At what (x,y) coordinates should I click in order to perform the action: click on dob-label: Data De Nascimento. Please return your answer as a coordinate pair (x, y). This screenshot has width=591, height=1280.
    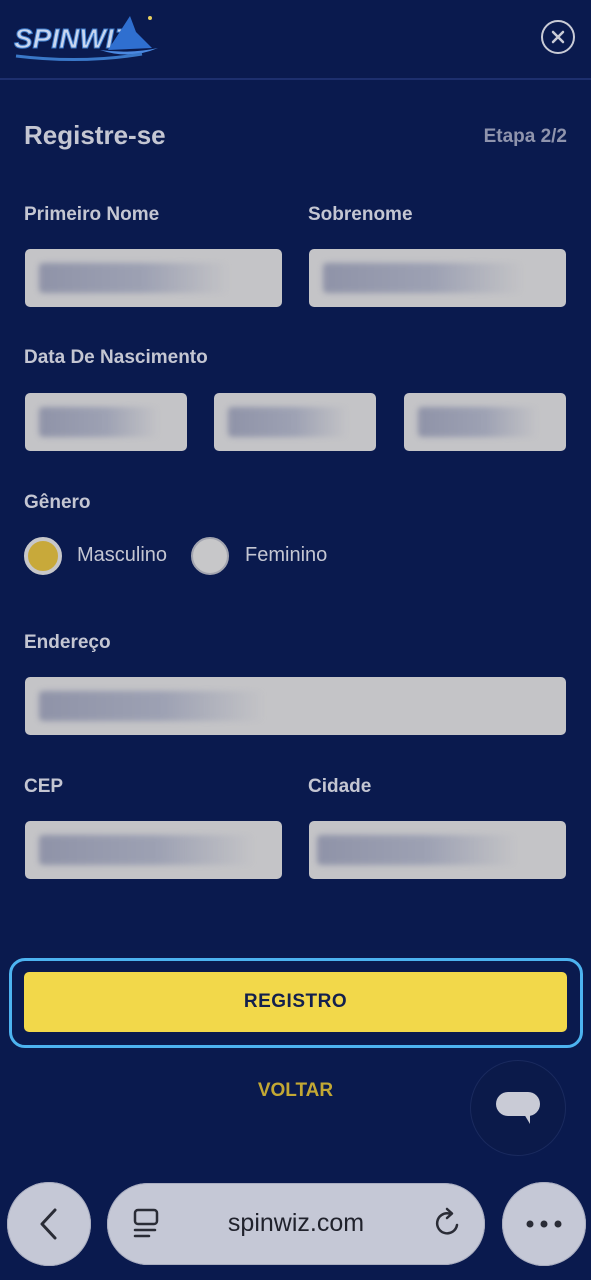
    Looking at the image, I should click on (116, 357).